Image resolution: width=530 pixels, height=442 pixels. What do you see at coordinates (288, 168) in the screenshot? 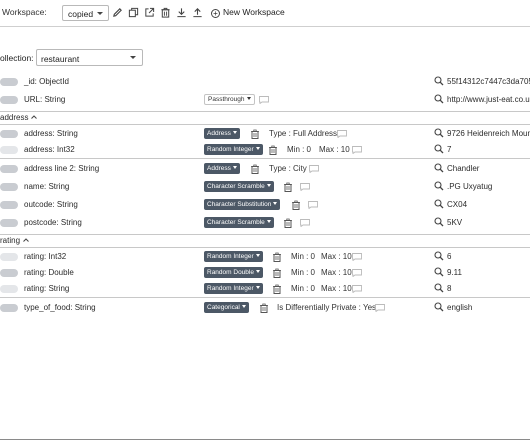
I see `param-label: Type : City` at bounding box center [288, 168].